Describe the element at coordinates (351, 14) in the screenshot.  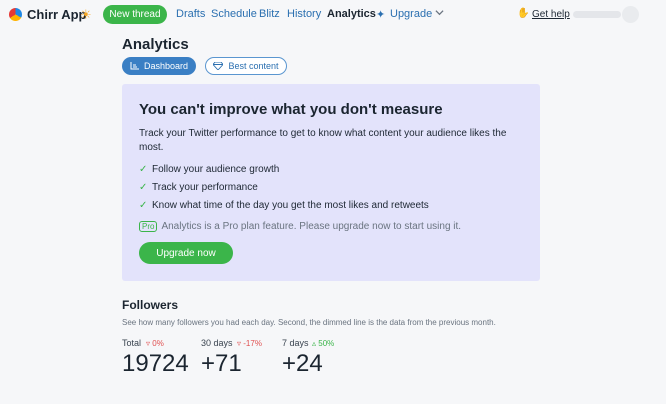
I see `nav-analytics: Analytics` at that location.